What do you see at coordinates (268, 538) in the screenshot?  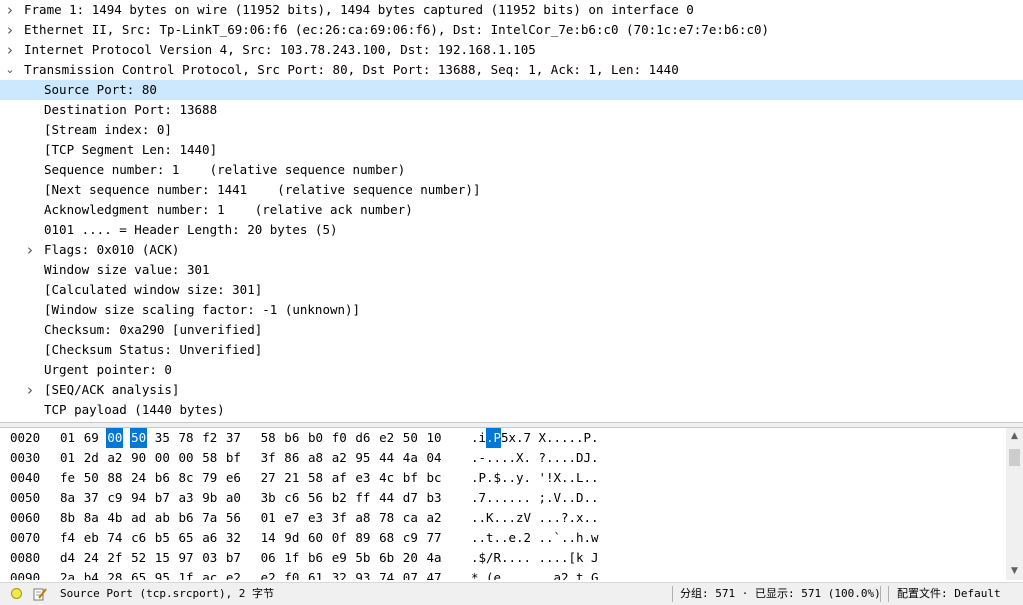 I see `hex-byte: 14` at bounding box center [268, 538].